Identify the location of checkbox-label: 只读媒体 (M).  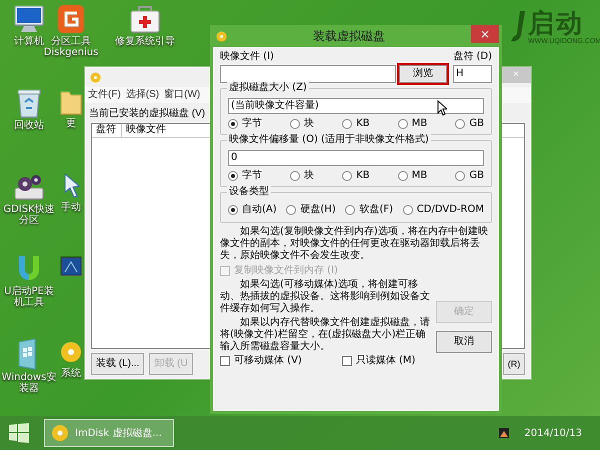
(386, 361).